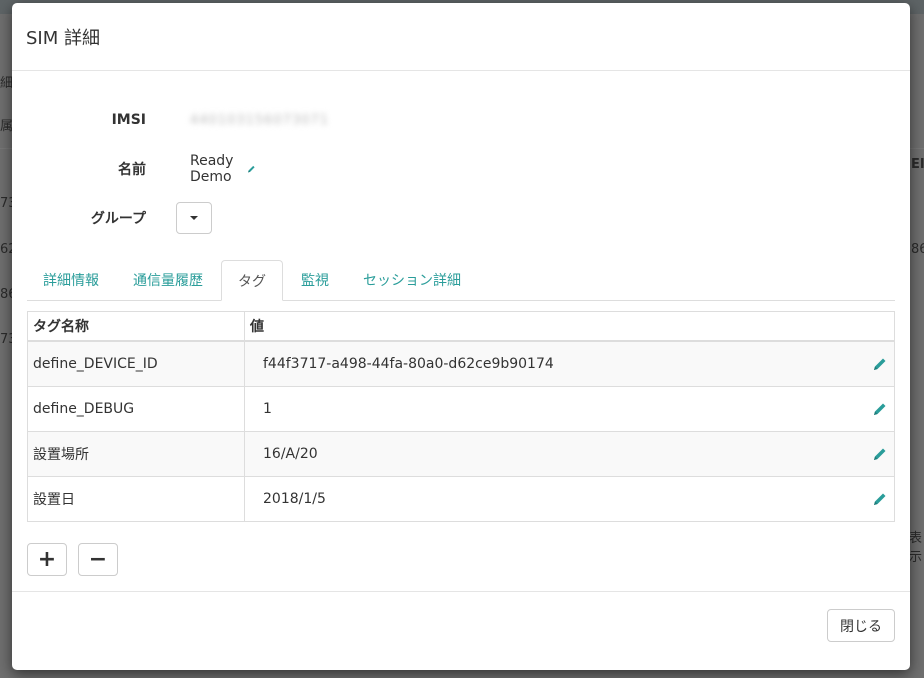  Describe the element at coordinates (461, 37) in the screenshot. I see `modal-header: SIM 詳細` at that location.